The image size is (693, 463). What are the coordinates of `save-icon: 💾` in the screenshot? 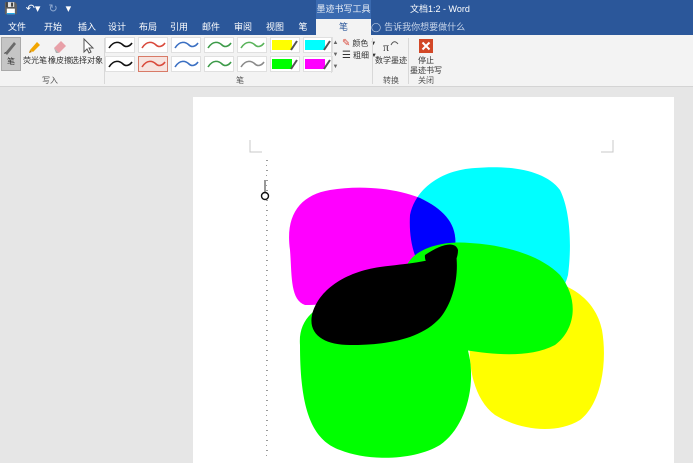 It's located at (11, 9).